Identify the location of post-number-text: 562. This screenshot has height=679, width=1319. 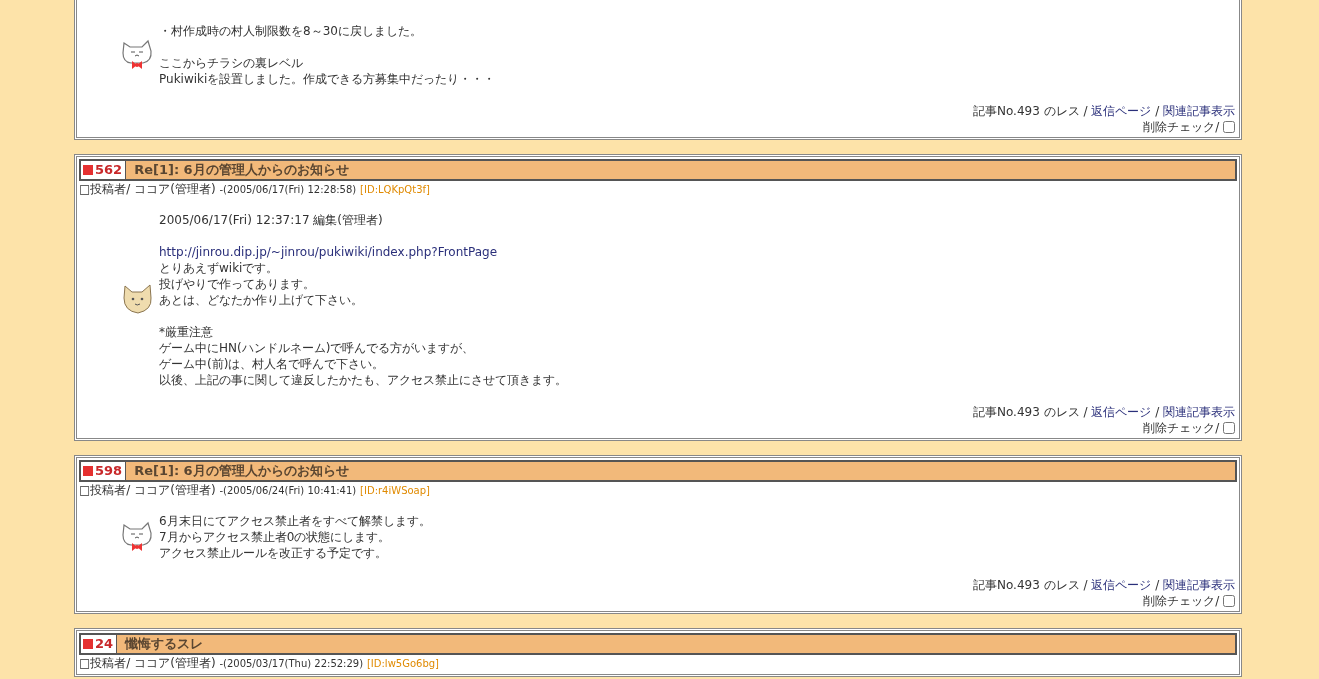
(109, 170).